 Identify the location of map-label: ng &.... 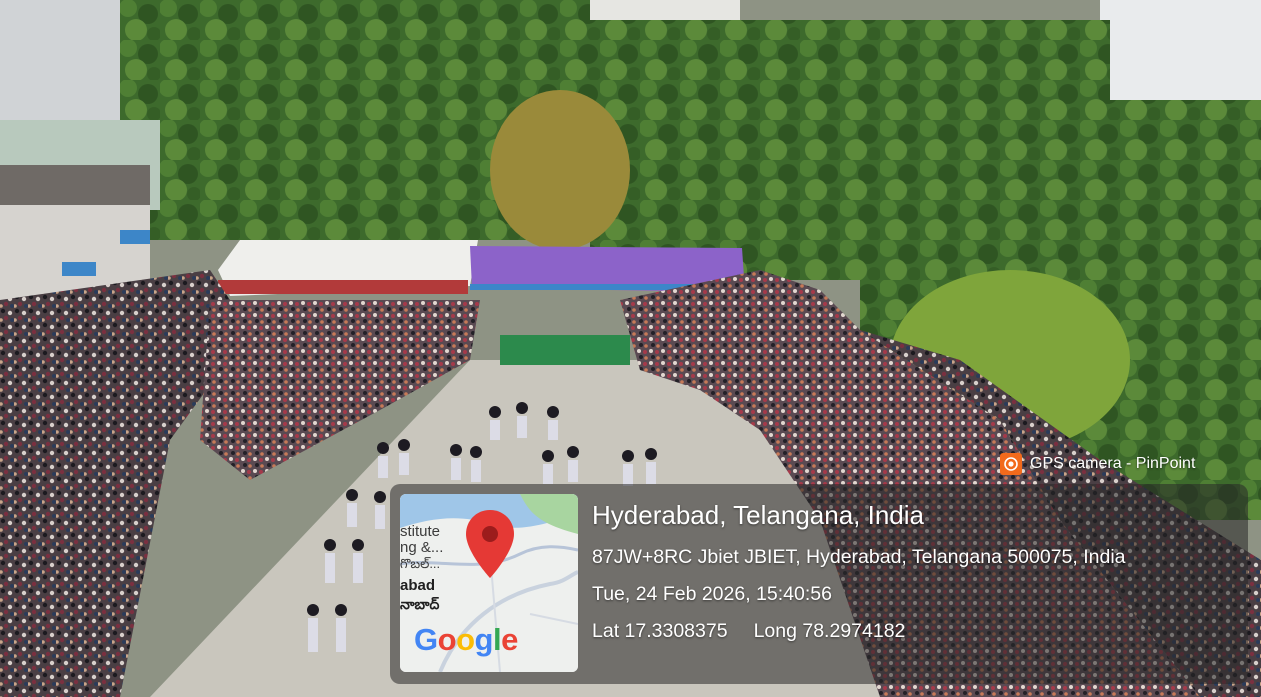
(422, 547).